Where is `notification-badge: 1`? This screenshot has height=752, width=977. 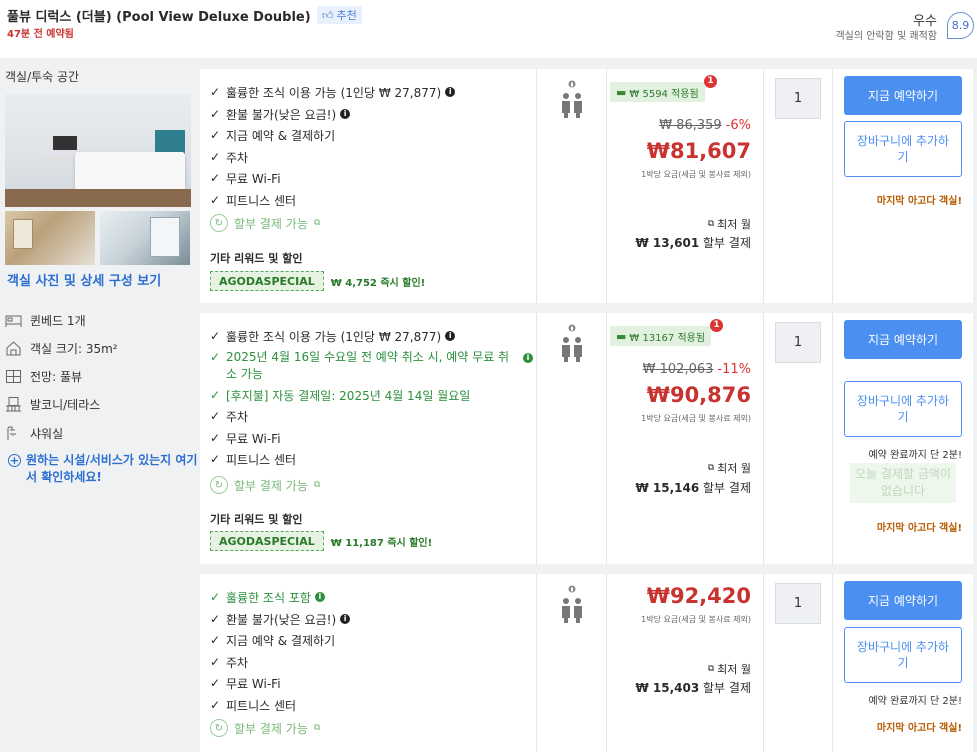 notification-badge: 1 is located at coordinates (710, 81).